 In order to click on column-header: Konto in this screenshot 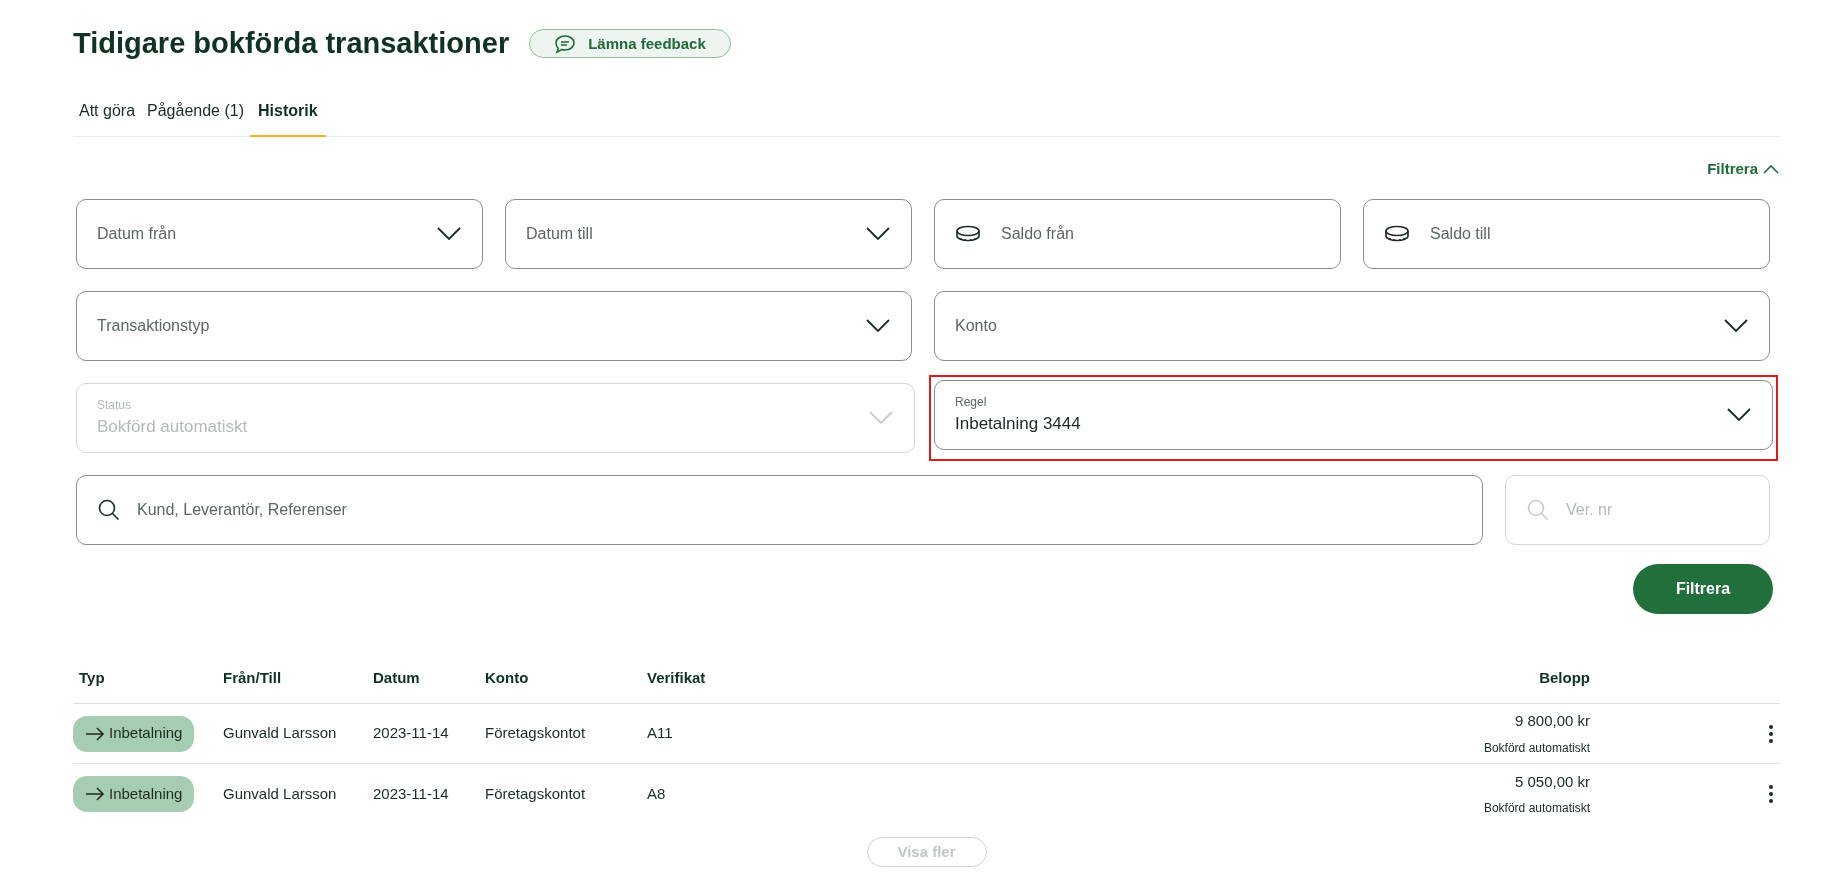, I will do `click(507, 678)`.